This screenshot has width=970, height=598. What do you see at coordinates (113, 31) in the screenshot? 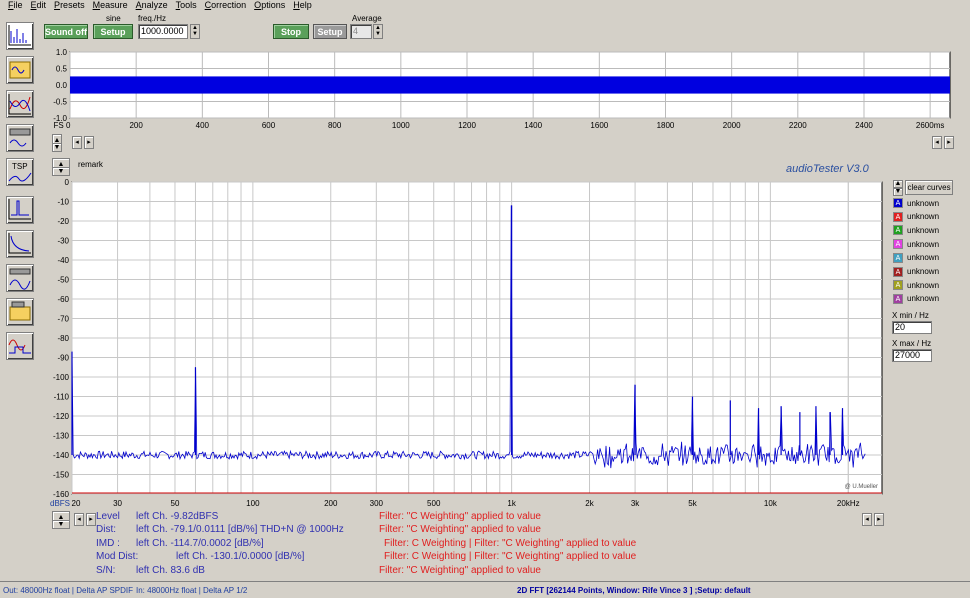
I see `generator-setup-button: Setup` at bounding box center [113, 31].